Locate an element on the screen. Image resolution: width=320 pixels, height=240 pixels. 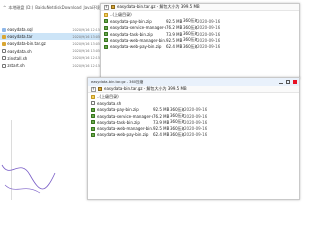
breadcrumb-folder: BaiduNetdiskDownload is located at coordinates (58, 7).